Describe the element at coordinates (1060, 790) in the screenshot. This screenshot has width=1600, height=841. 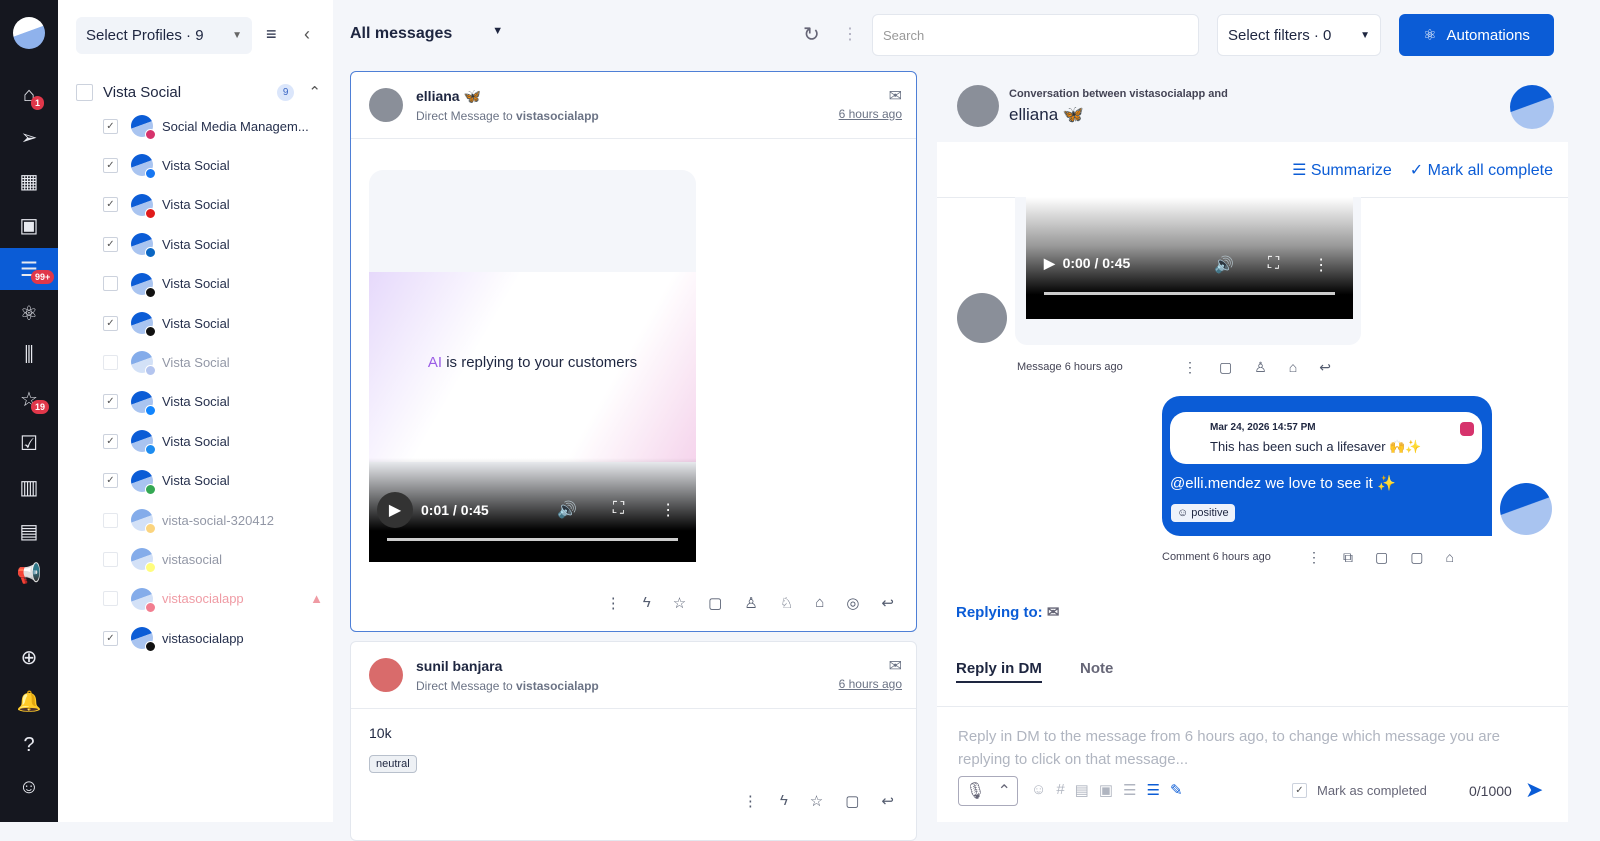
I see `hashtag-icon: #` at that location.